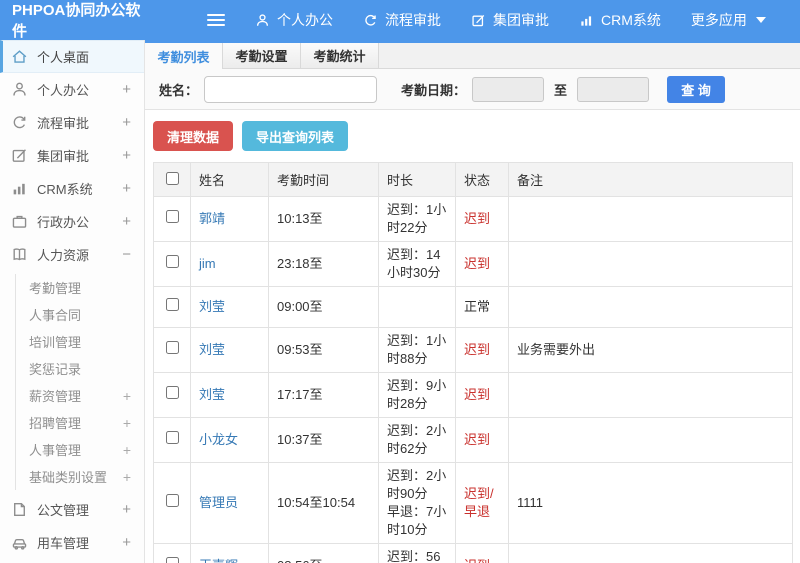 This screenshot has width=800, height=563. I want to click on table-row: jim 23:18至 迟到：14小时30分 迟到, so click(473, 264).